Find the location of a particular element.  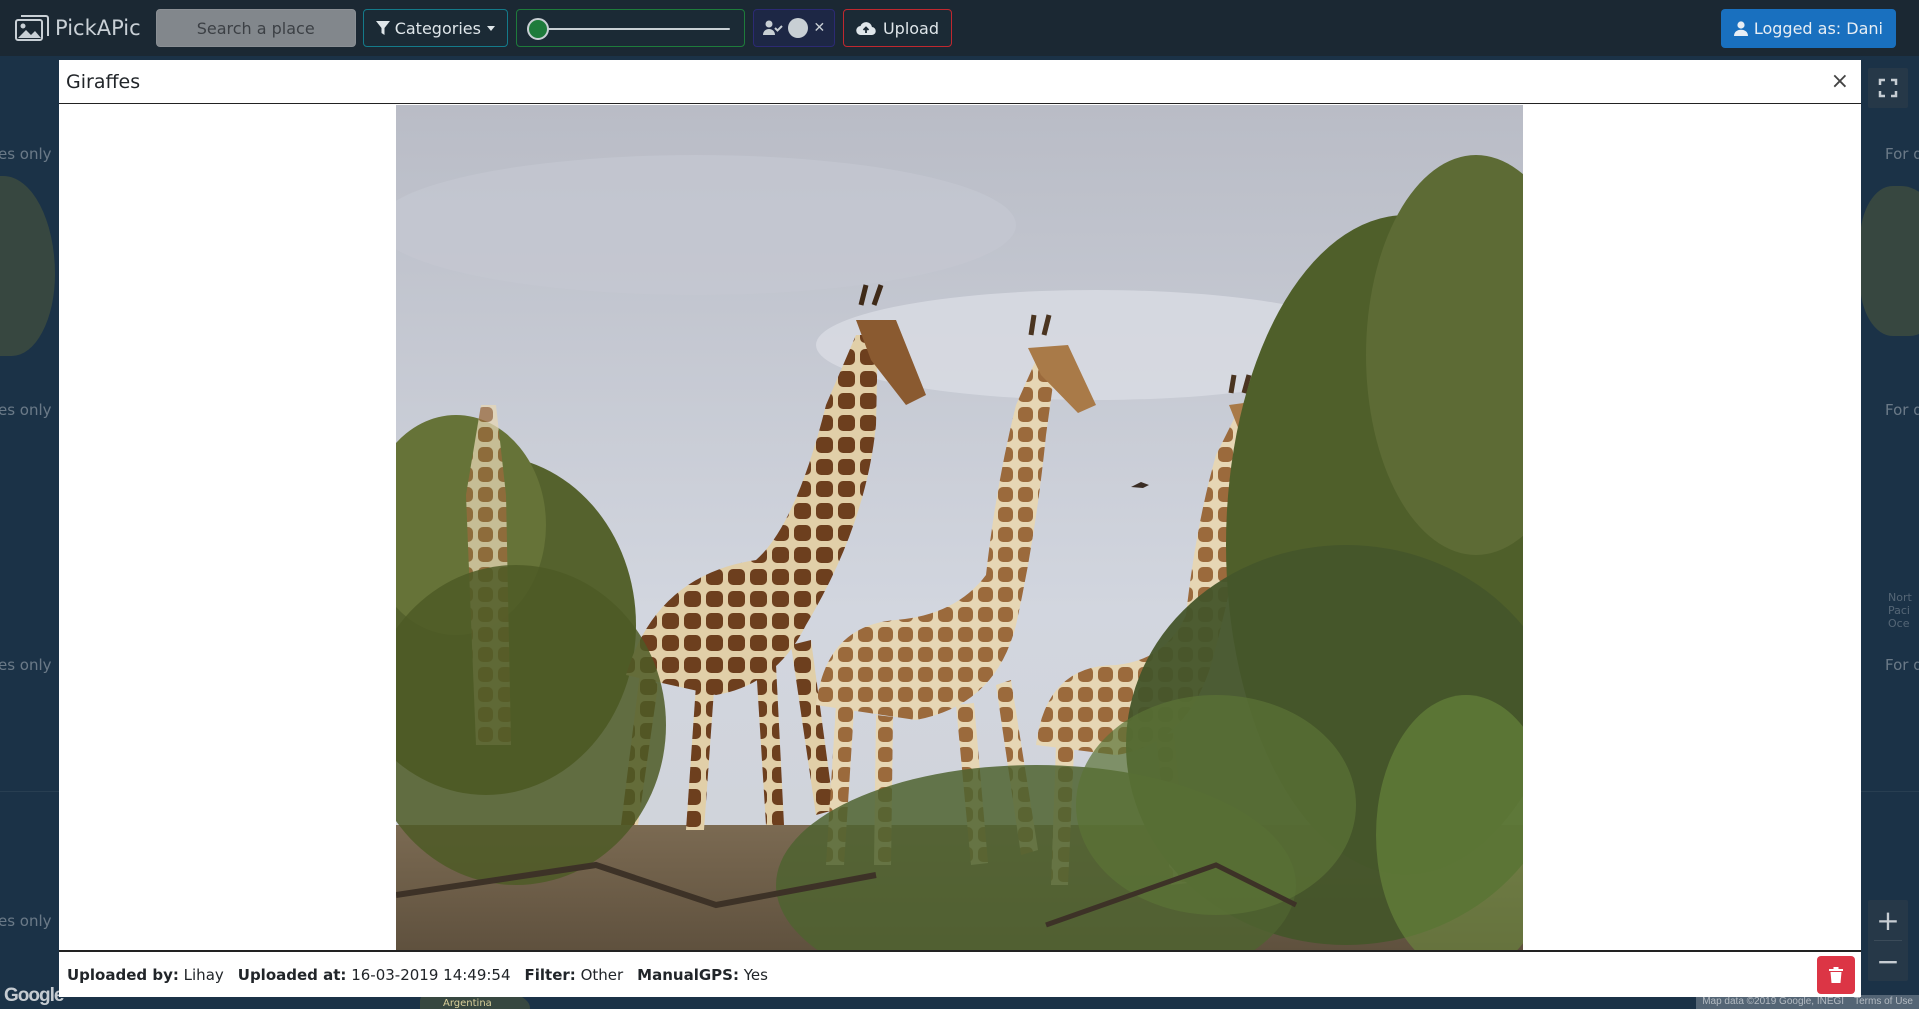

modal-header: Giraffes × is located at coordinates (960, 82).